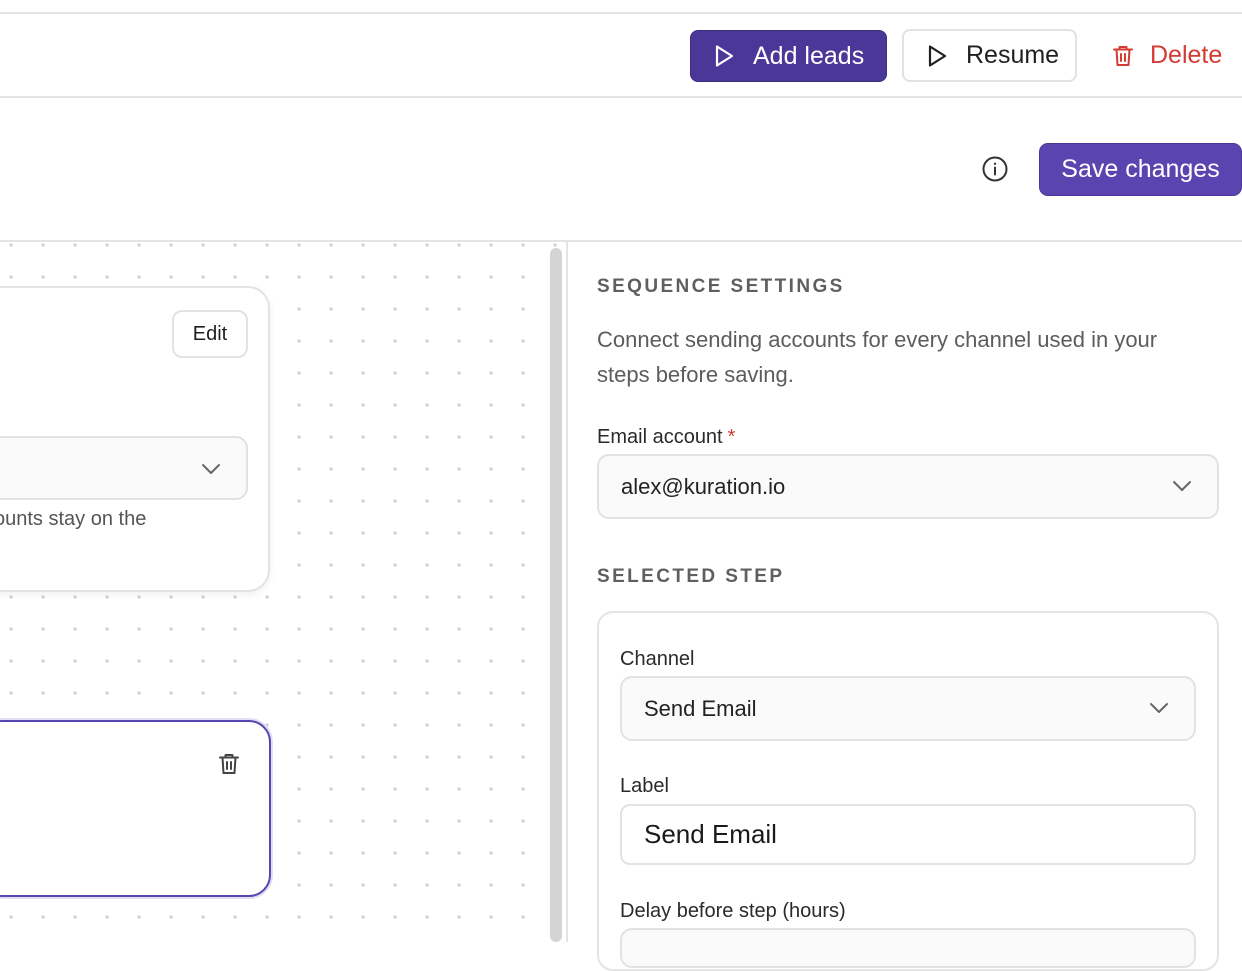 The image size is (1242, 971). I want to click on channel-select: Send Email, so click(908, 708).